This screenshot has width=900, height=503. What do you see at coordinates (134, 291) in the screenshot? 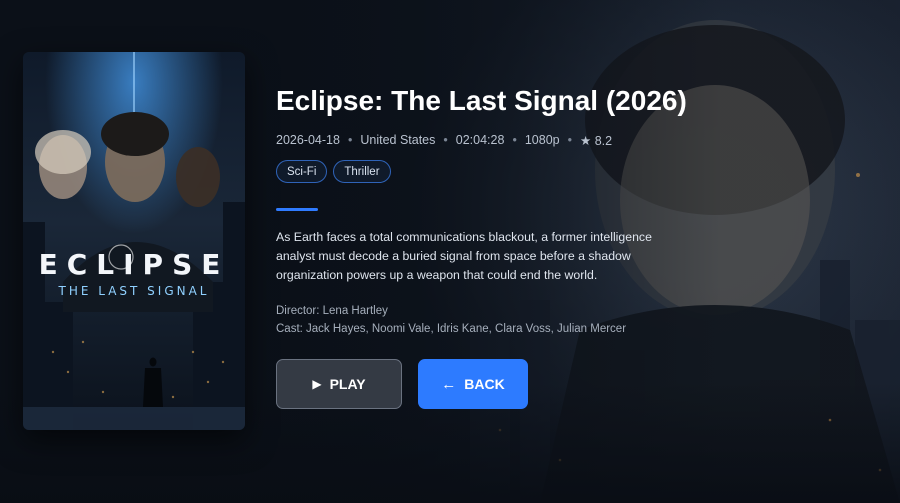
I see `poster-subtitle: THE LAST SIGNAL` at bounding box center [134, 291].